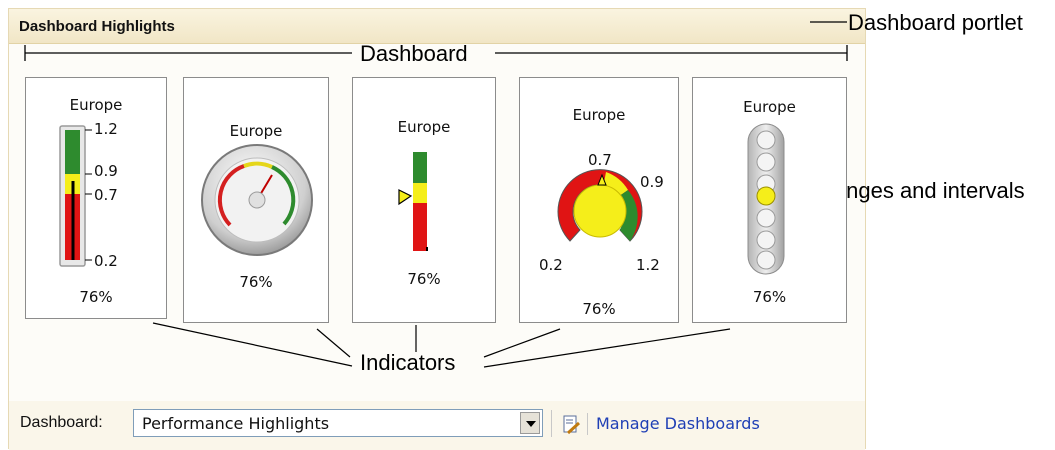 This screenshot has height=450, width=1055. I want to click on callout-ranges: Ranges and intervals, so click(921, 190).